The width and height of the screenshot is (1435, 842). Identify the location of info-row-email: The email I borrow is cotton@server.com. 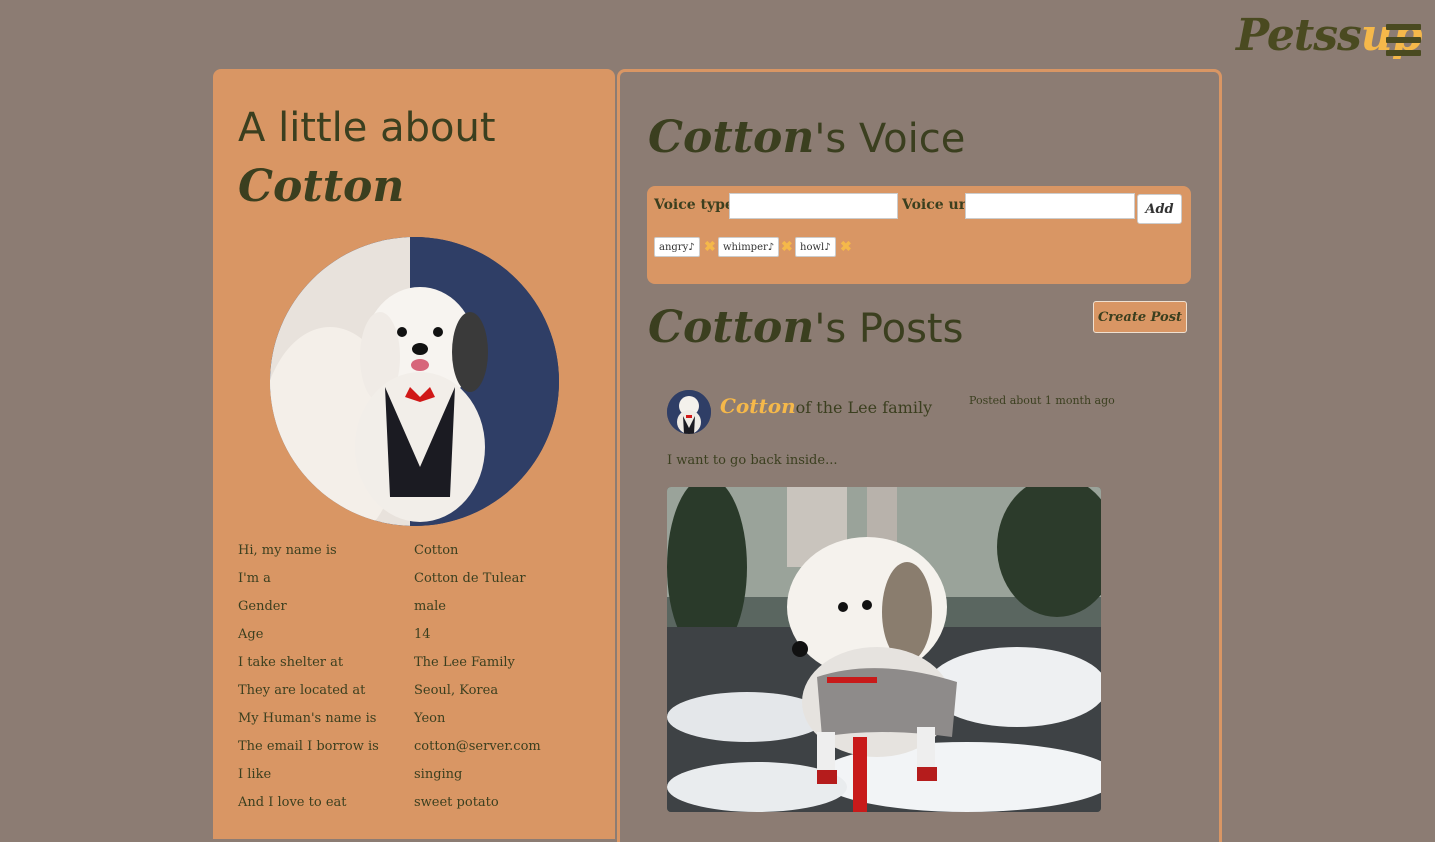
(389, 746).